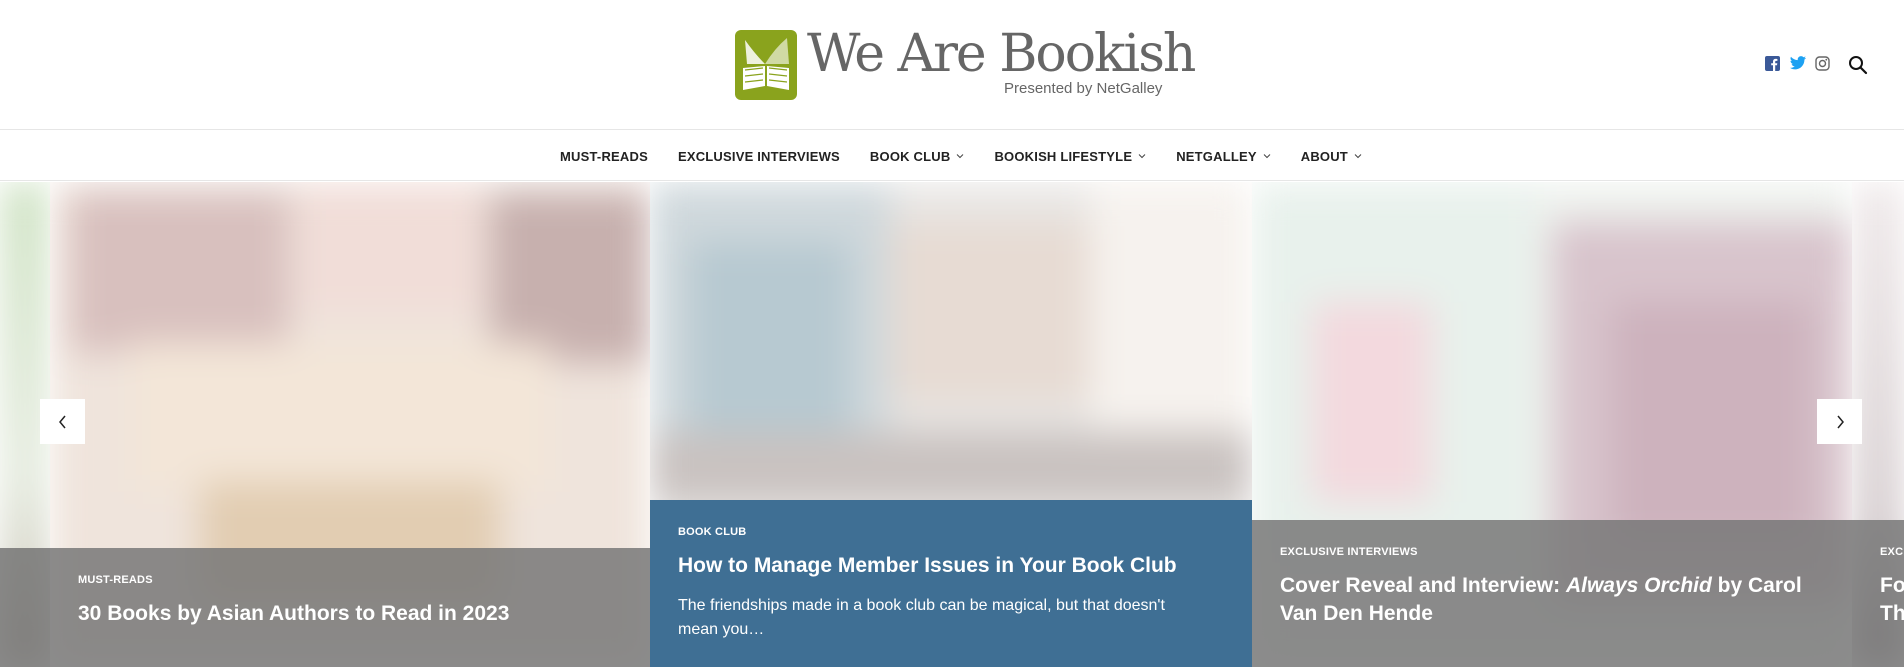  What do you see at coordinates (766, 65) in the screenshot?
I see `book-logo-icon` at bounding box center [766, 65].